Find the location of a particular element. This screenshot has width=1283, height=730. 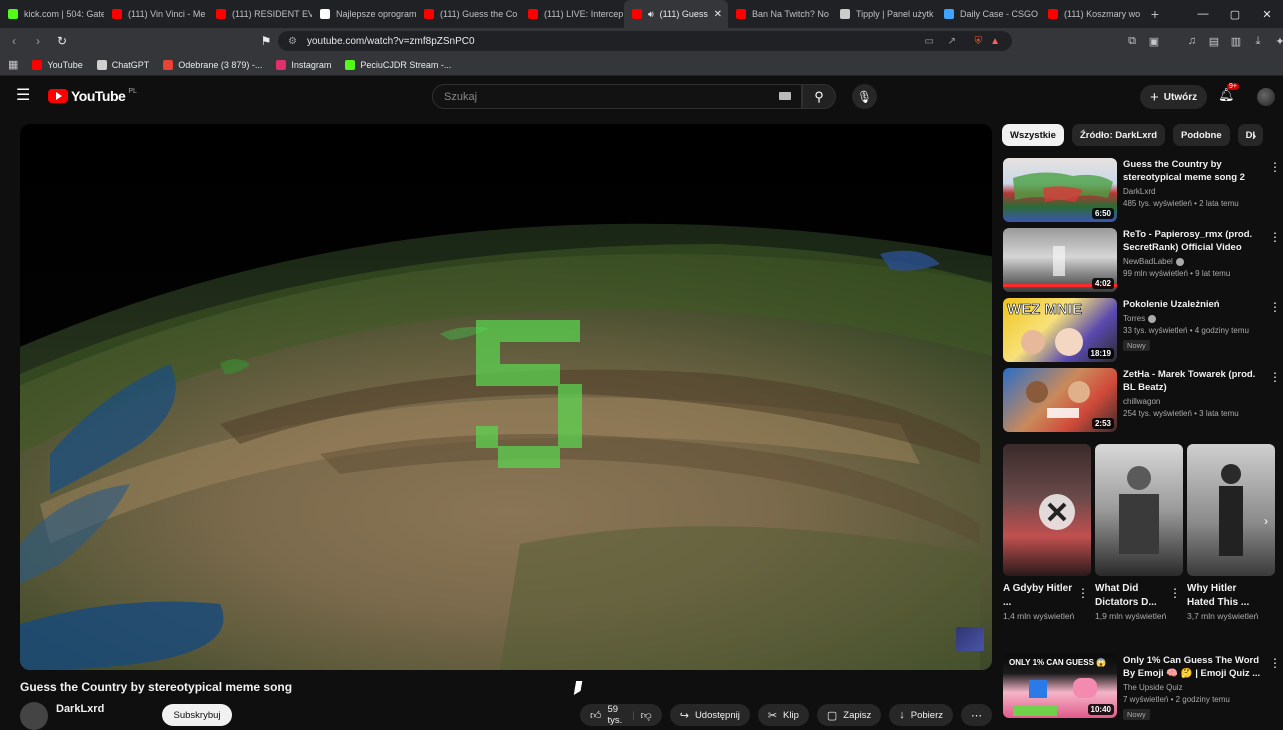

download-button: ↓ Pobierz is located at coordinates (921, 715).